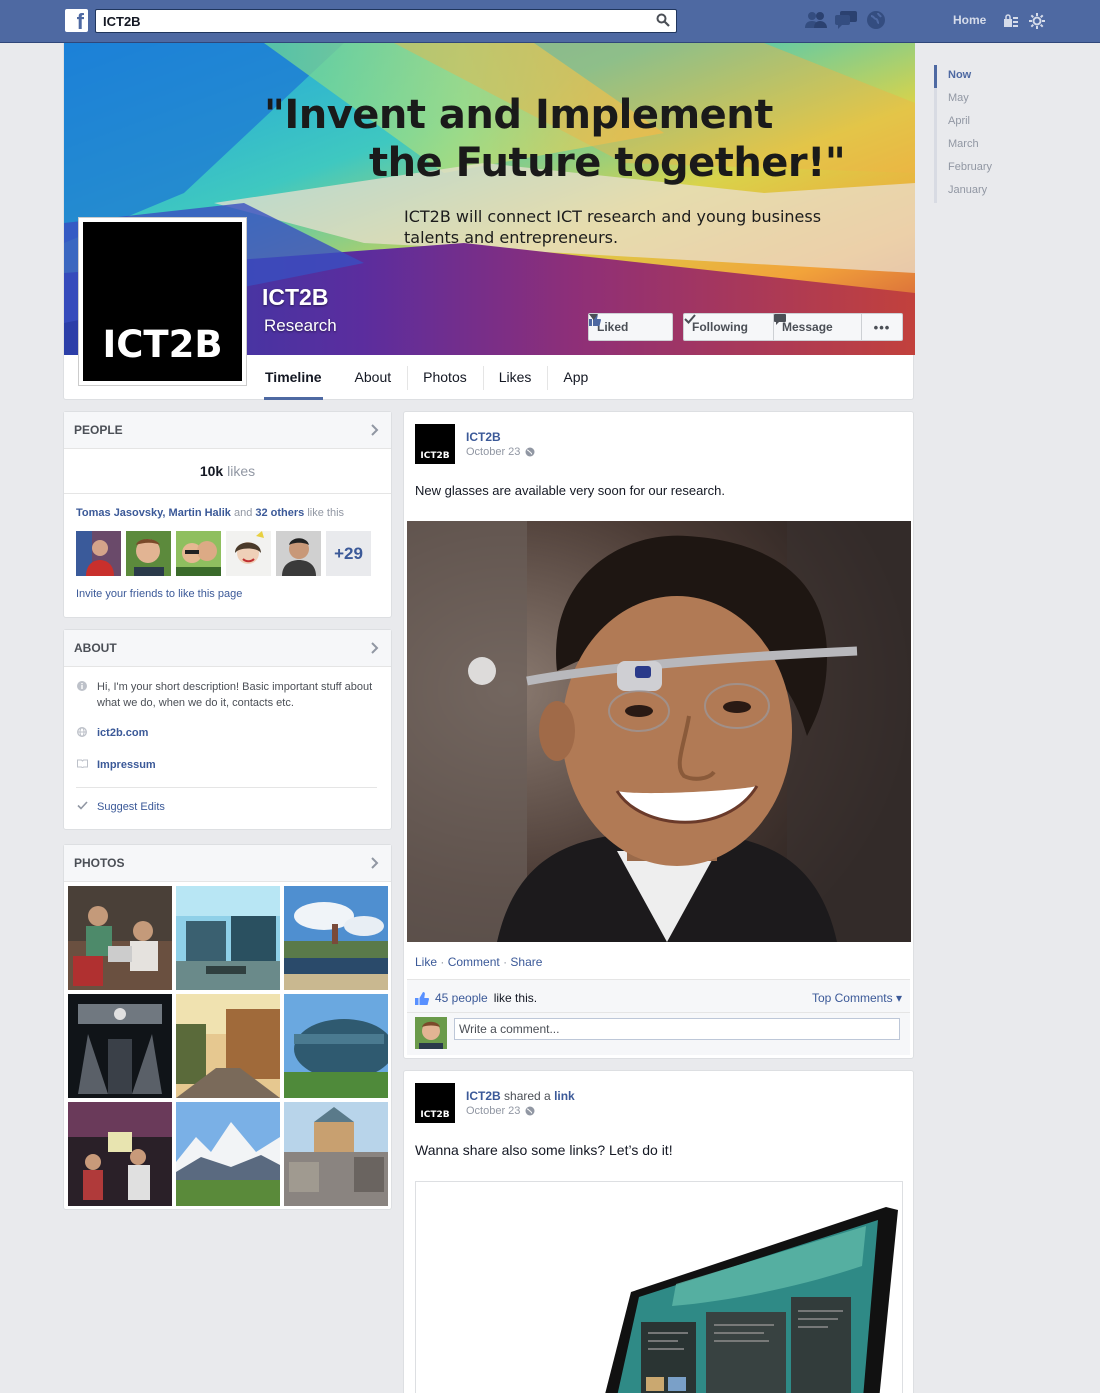 The height and width of the screenshot is (1393, 1100). I want to click on impressum-link: Impressum, so click(126, 765).